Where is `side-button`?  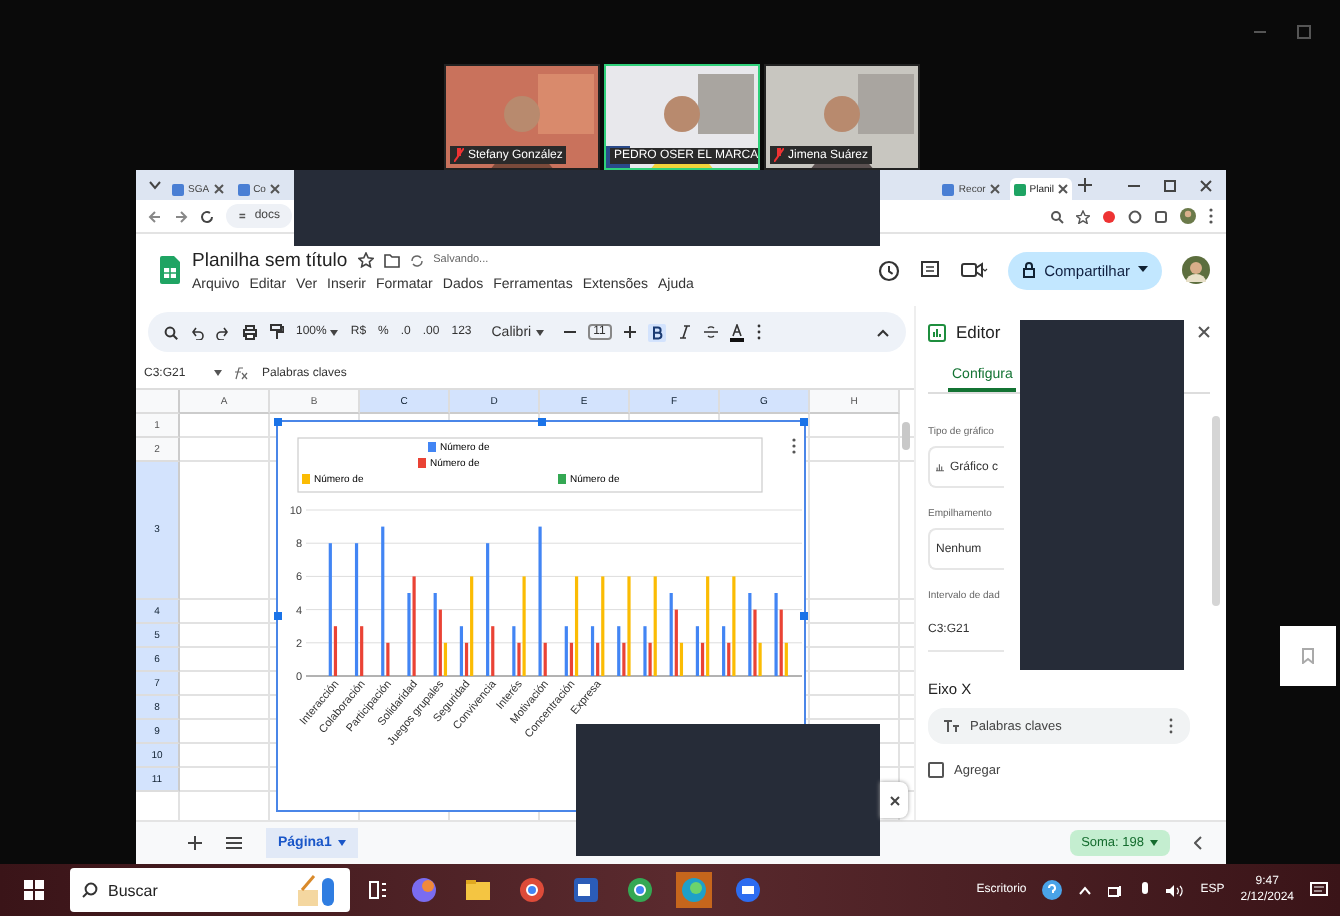
side-button is located at coordinates (1308, 656).